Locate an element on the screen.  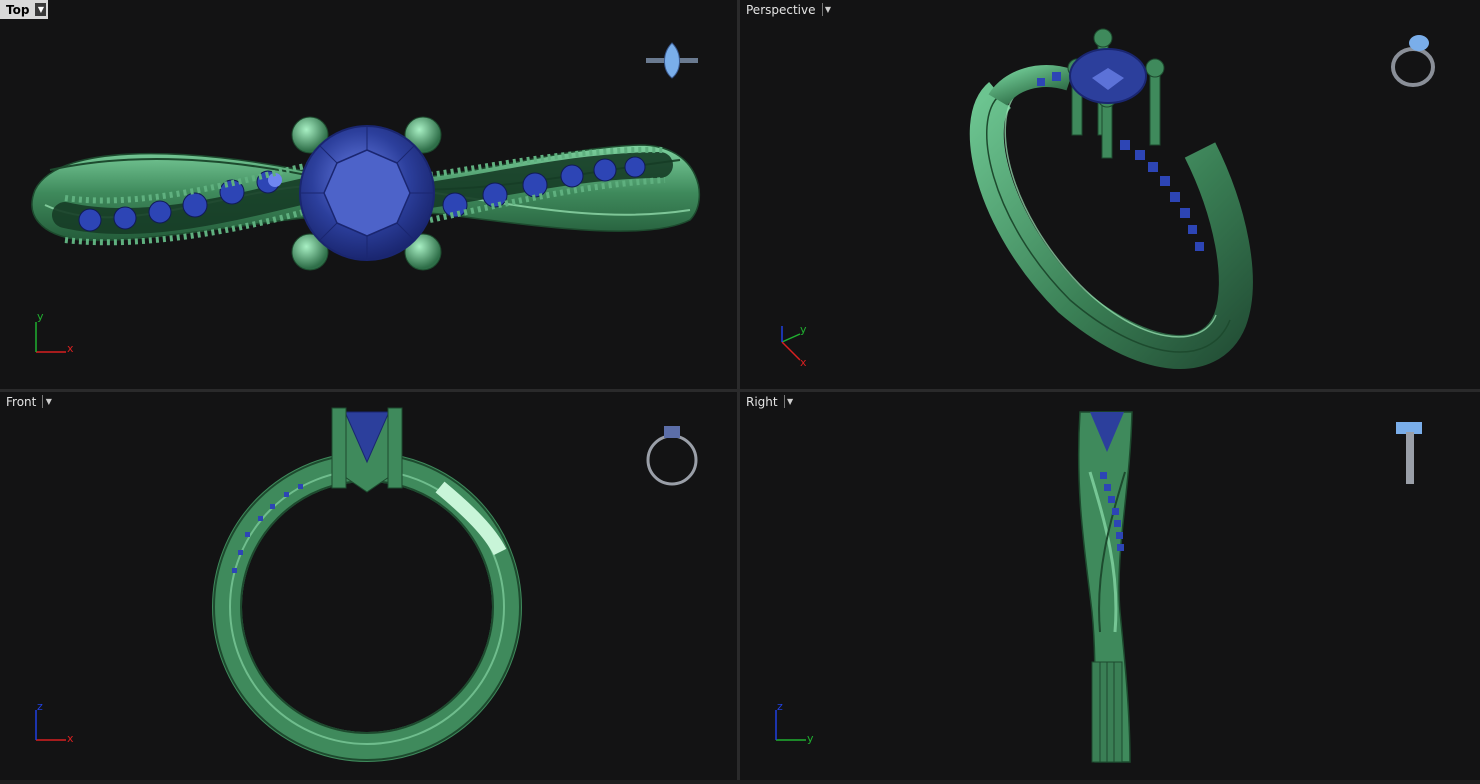
viewport-splitter-horizontal is located at coordinates (740, 390).